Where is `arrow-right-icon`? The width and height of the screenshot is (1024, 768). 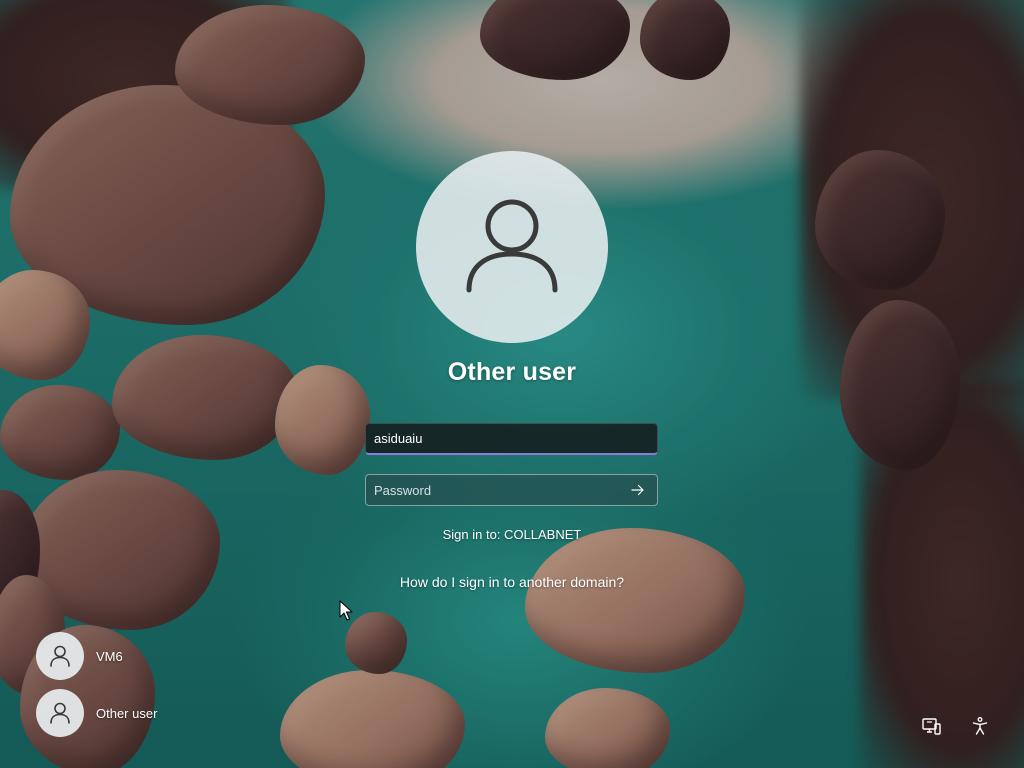 arrow-right-icon is located at coordinates (637, 490).